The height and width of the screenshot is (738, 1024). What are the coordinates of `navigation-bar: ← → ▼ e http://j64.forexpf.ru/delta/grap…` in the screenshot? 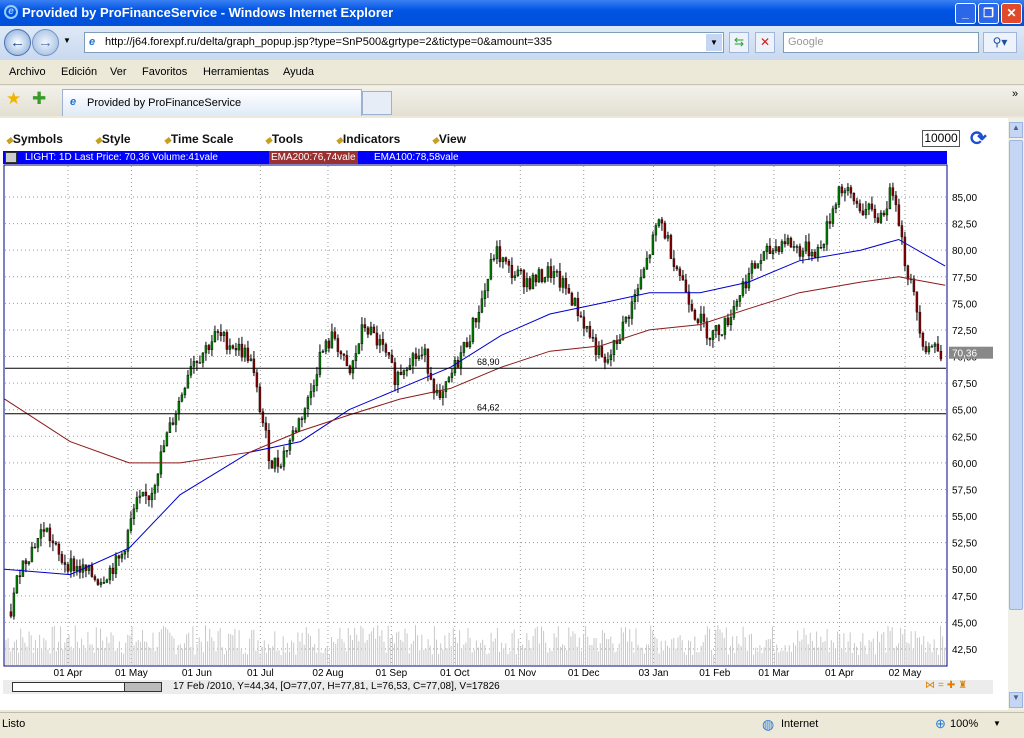 It's located at (512, 43).